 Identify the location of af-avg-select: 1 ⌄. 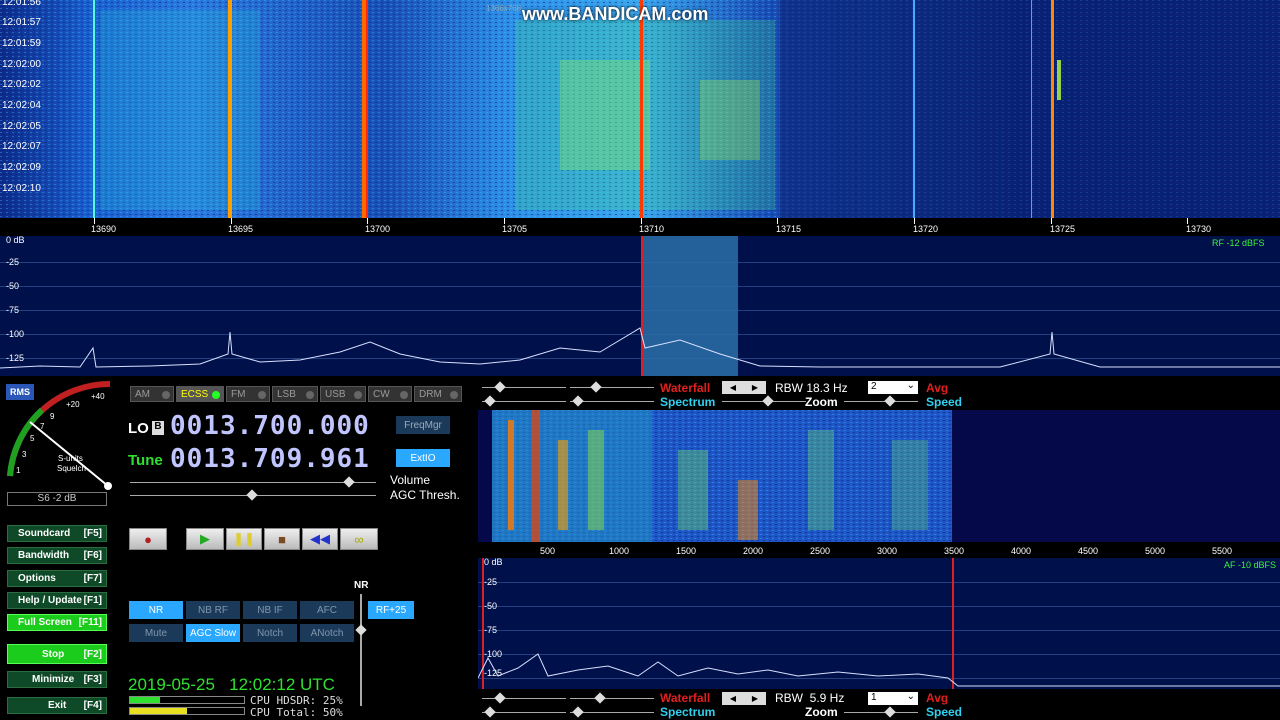
(893, 698).